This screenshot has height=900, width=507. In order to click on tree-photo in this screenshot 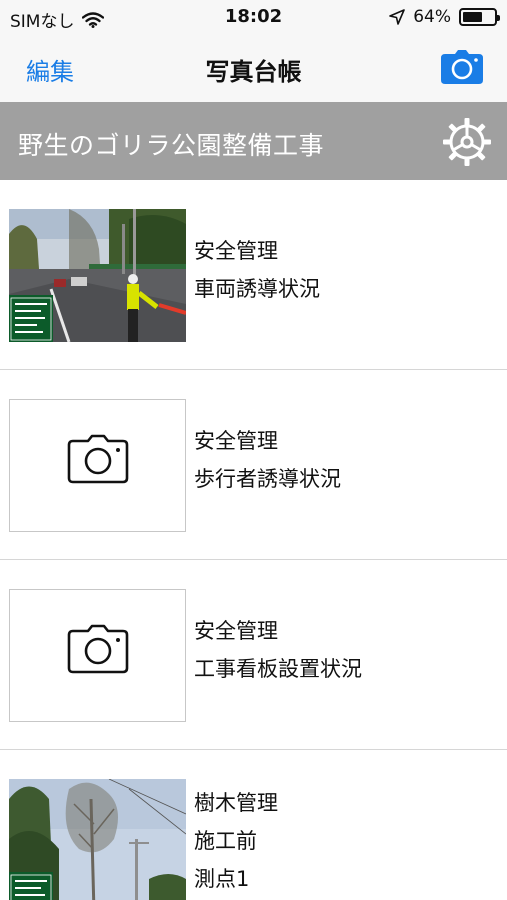, I will do `click(97, 839)`.